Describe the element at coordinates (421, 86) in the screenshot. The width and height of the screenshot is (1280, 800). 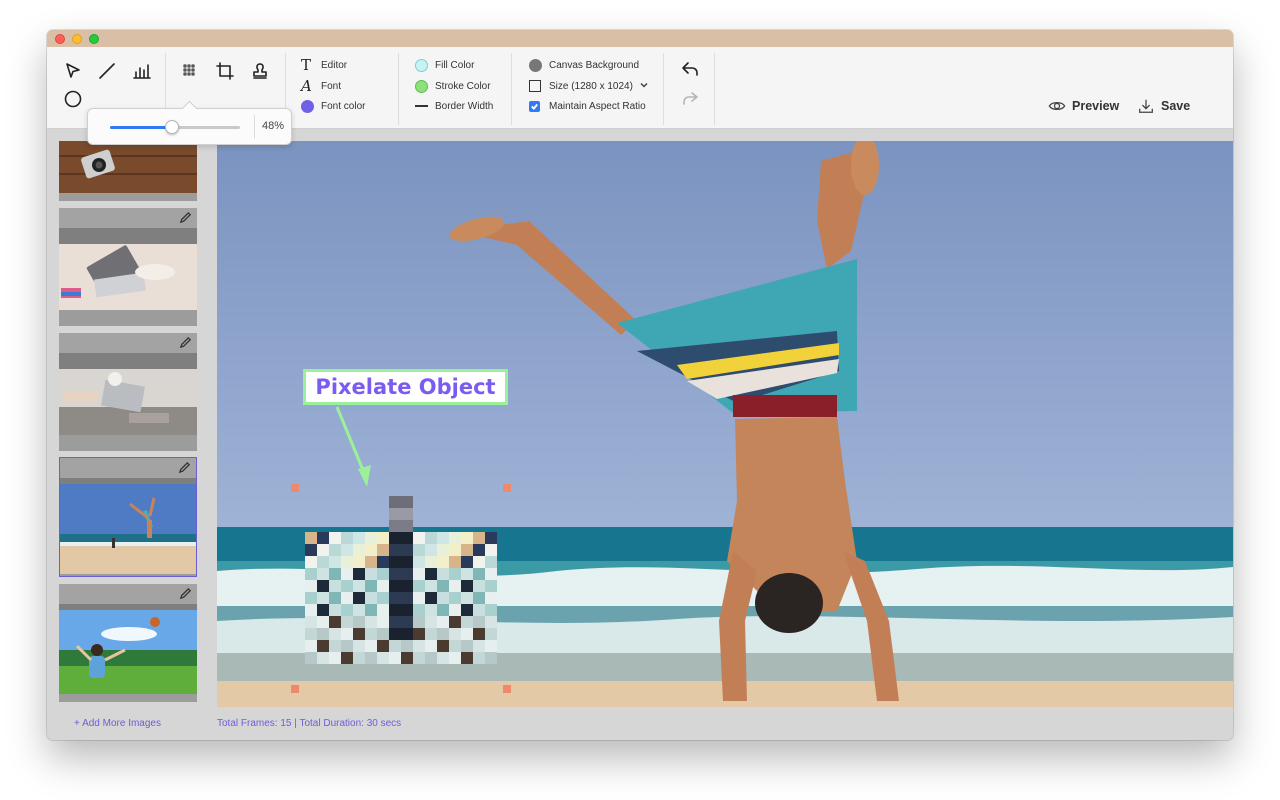
I see `stroke-color-swatch` at that location.